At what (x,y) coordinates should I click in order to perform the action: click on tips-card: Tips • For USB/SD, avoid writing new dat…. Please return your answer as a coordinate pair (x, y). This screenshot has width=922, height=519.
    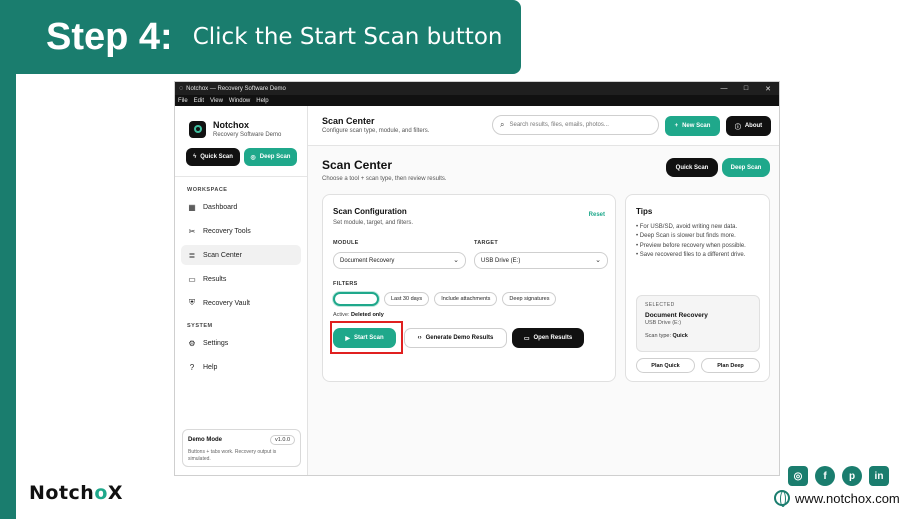
    Looking at the image, I should click on (697, 288).